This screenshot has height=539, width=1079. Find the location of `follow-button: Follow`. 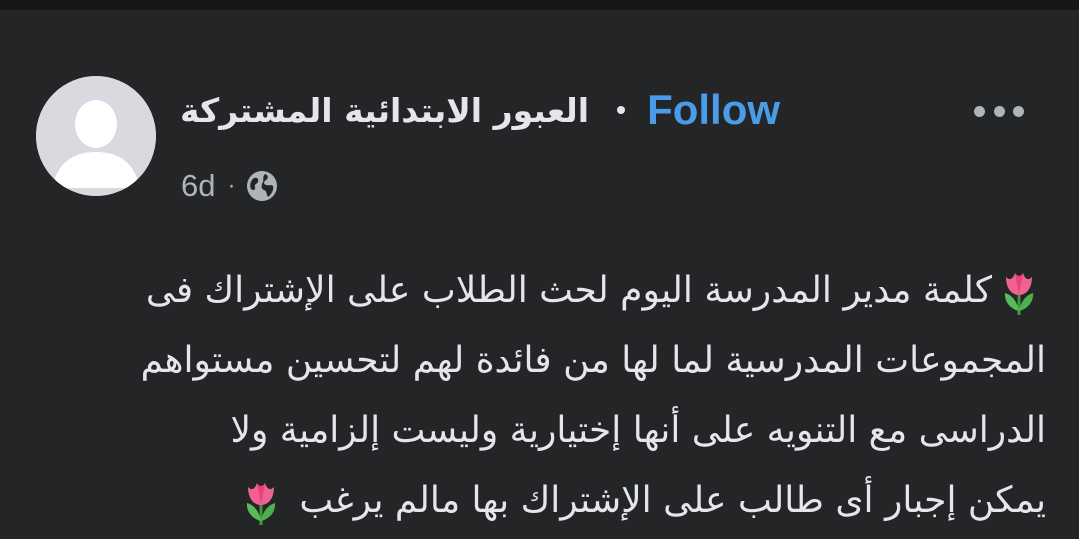

follow-button: Follow is located at coordinates (713, 110).